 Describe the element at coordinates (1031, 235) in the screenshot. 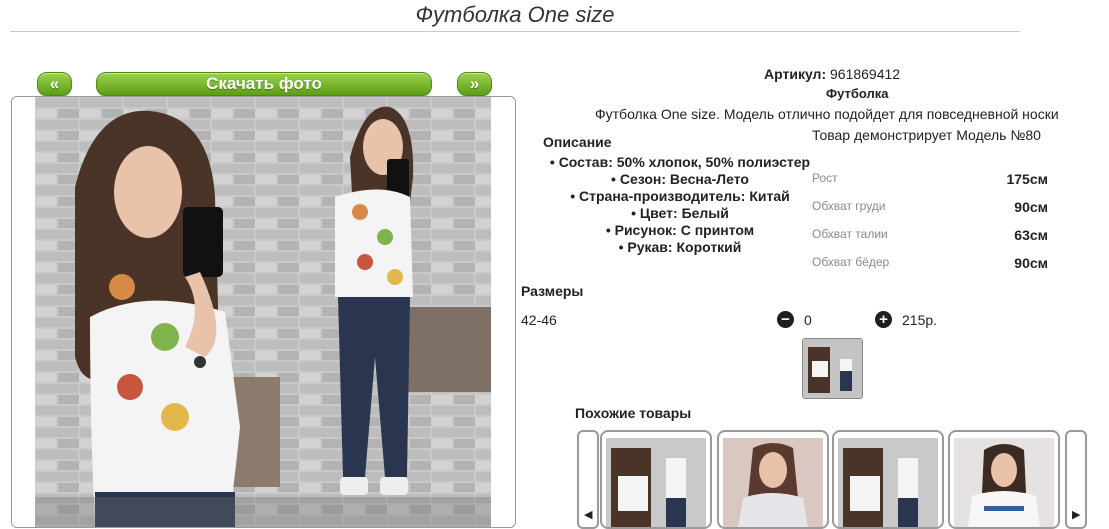

I see `measurement-value: 63см` at that location.